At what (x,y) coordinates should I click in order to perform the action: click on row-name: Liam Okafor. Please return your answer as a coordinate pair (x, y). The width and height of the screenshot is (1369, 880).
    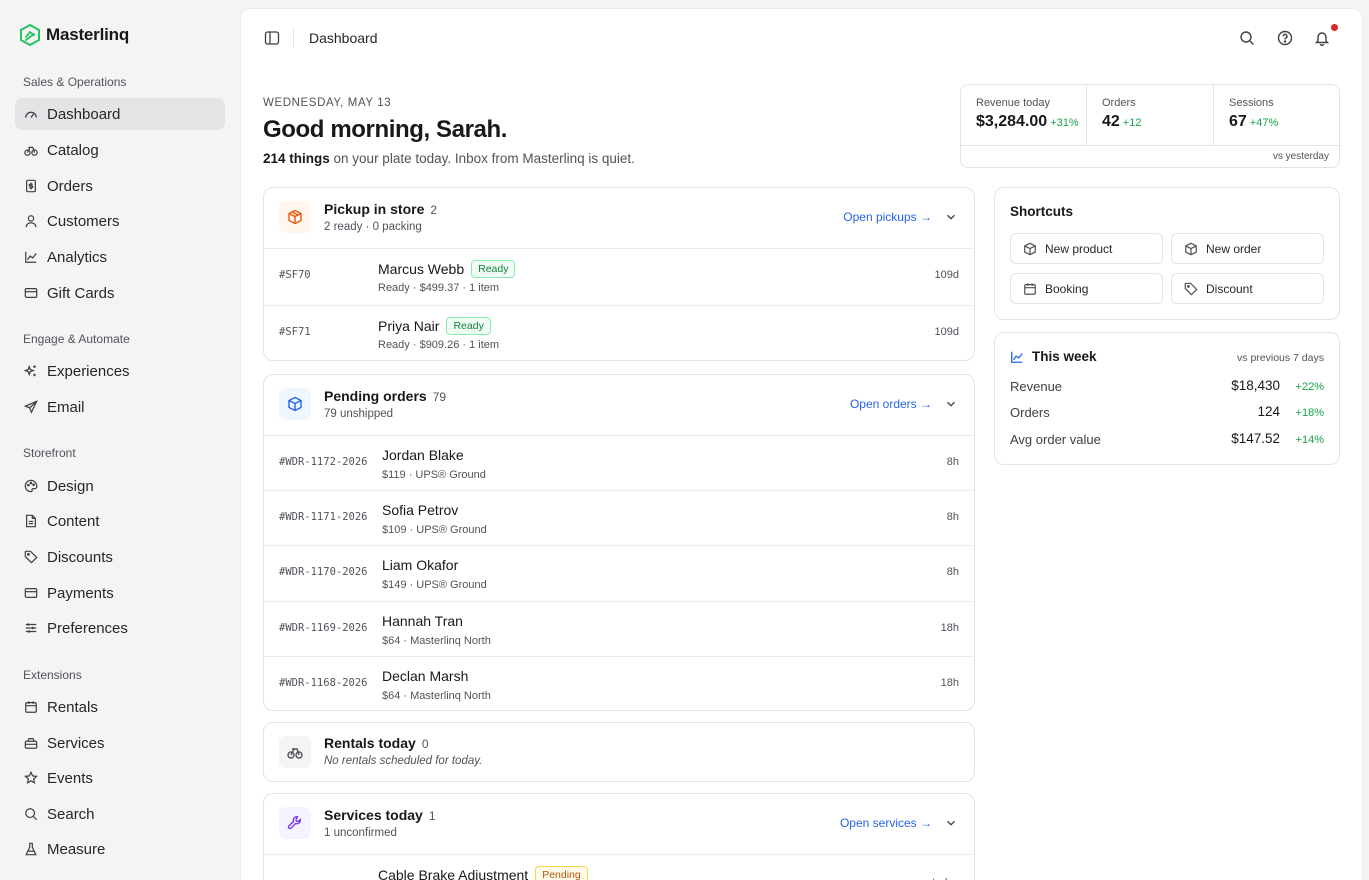
    Looking at the image, I should click on (420, 565).